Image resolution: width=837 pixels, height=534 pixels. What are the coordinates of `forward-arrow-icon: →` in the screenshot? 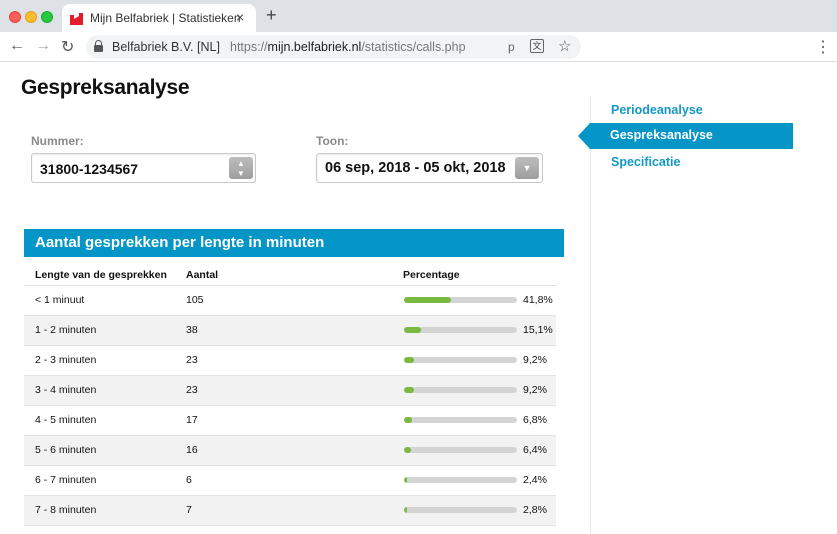 It's located at (43, 46).